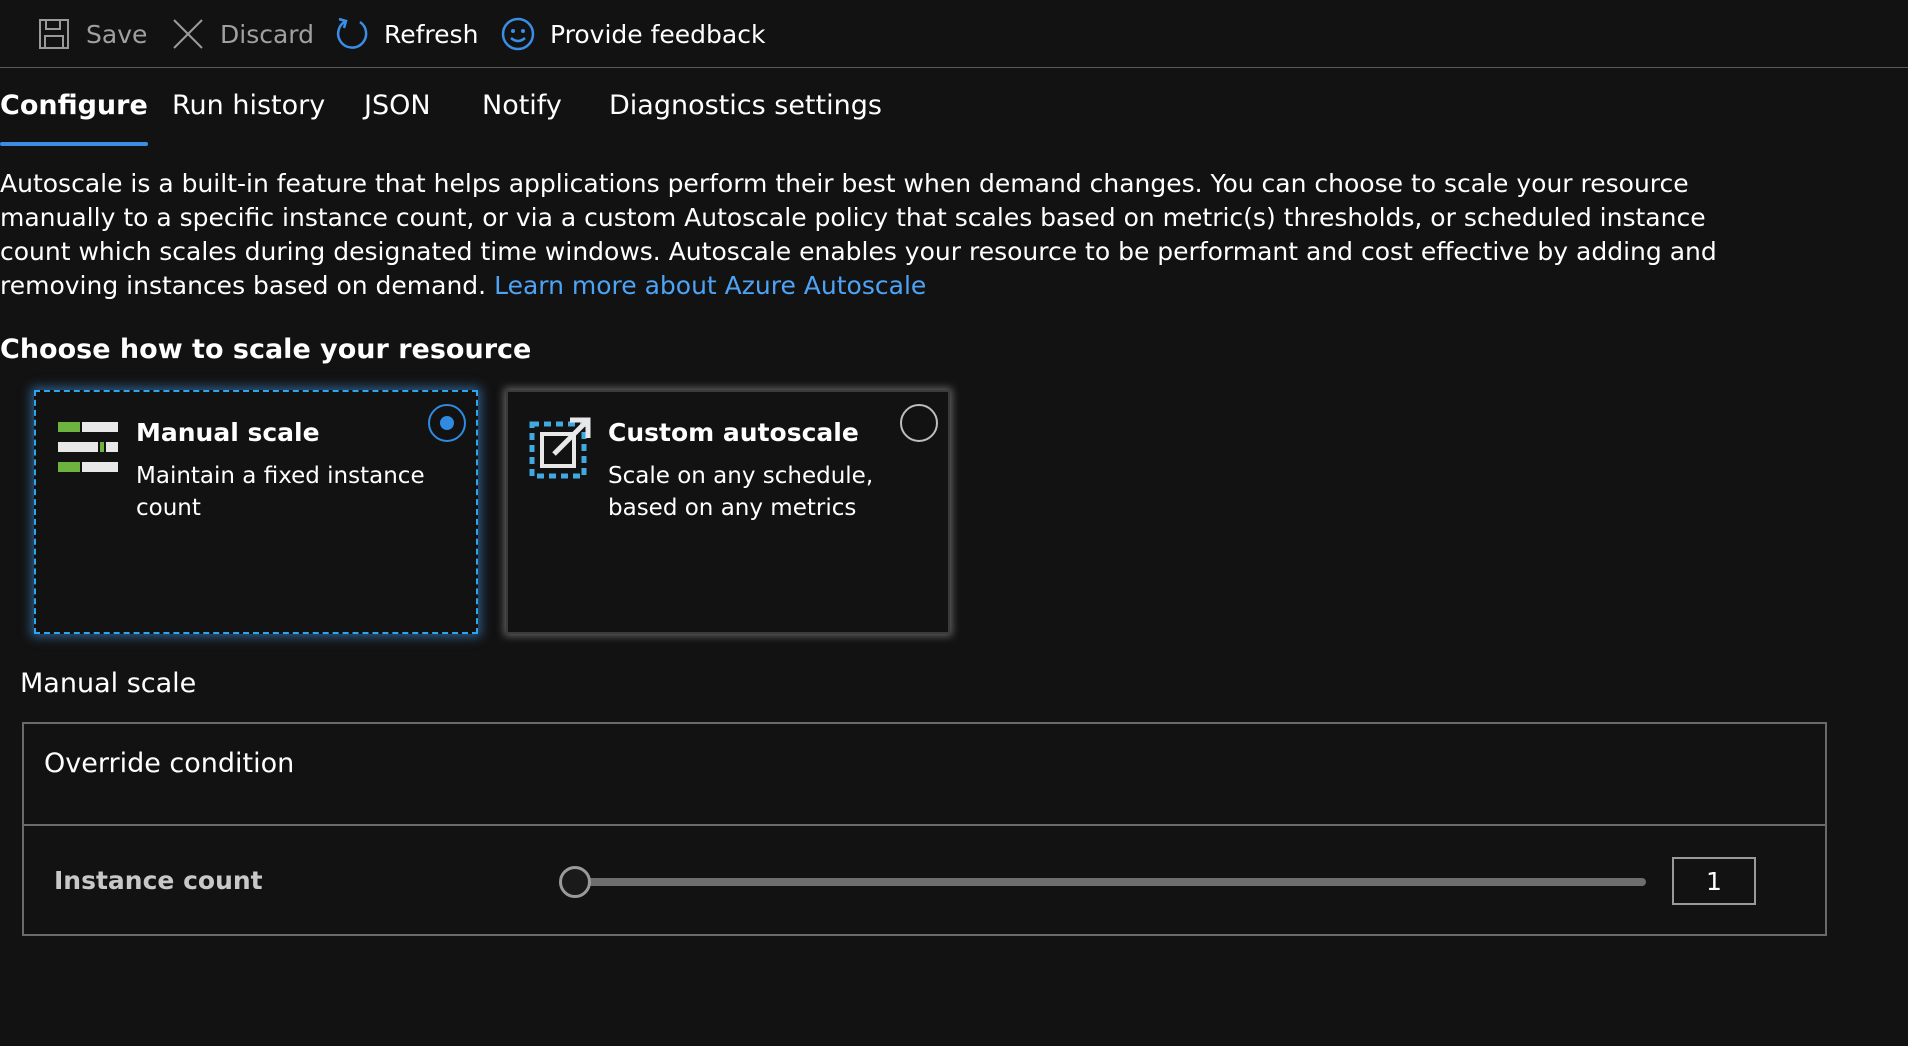  What do you see at coordinates (710, 285) in the screenshot?
I see `learn-more-link: Learn more about Azure Autoscale` at bounding box center [710, 285].